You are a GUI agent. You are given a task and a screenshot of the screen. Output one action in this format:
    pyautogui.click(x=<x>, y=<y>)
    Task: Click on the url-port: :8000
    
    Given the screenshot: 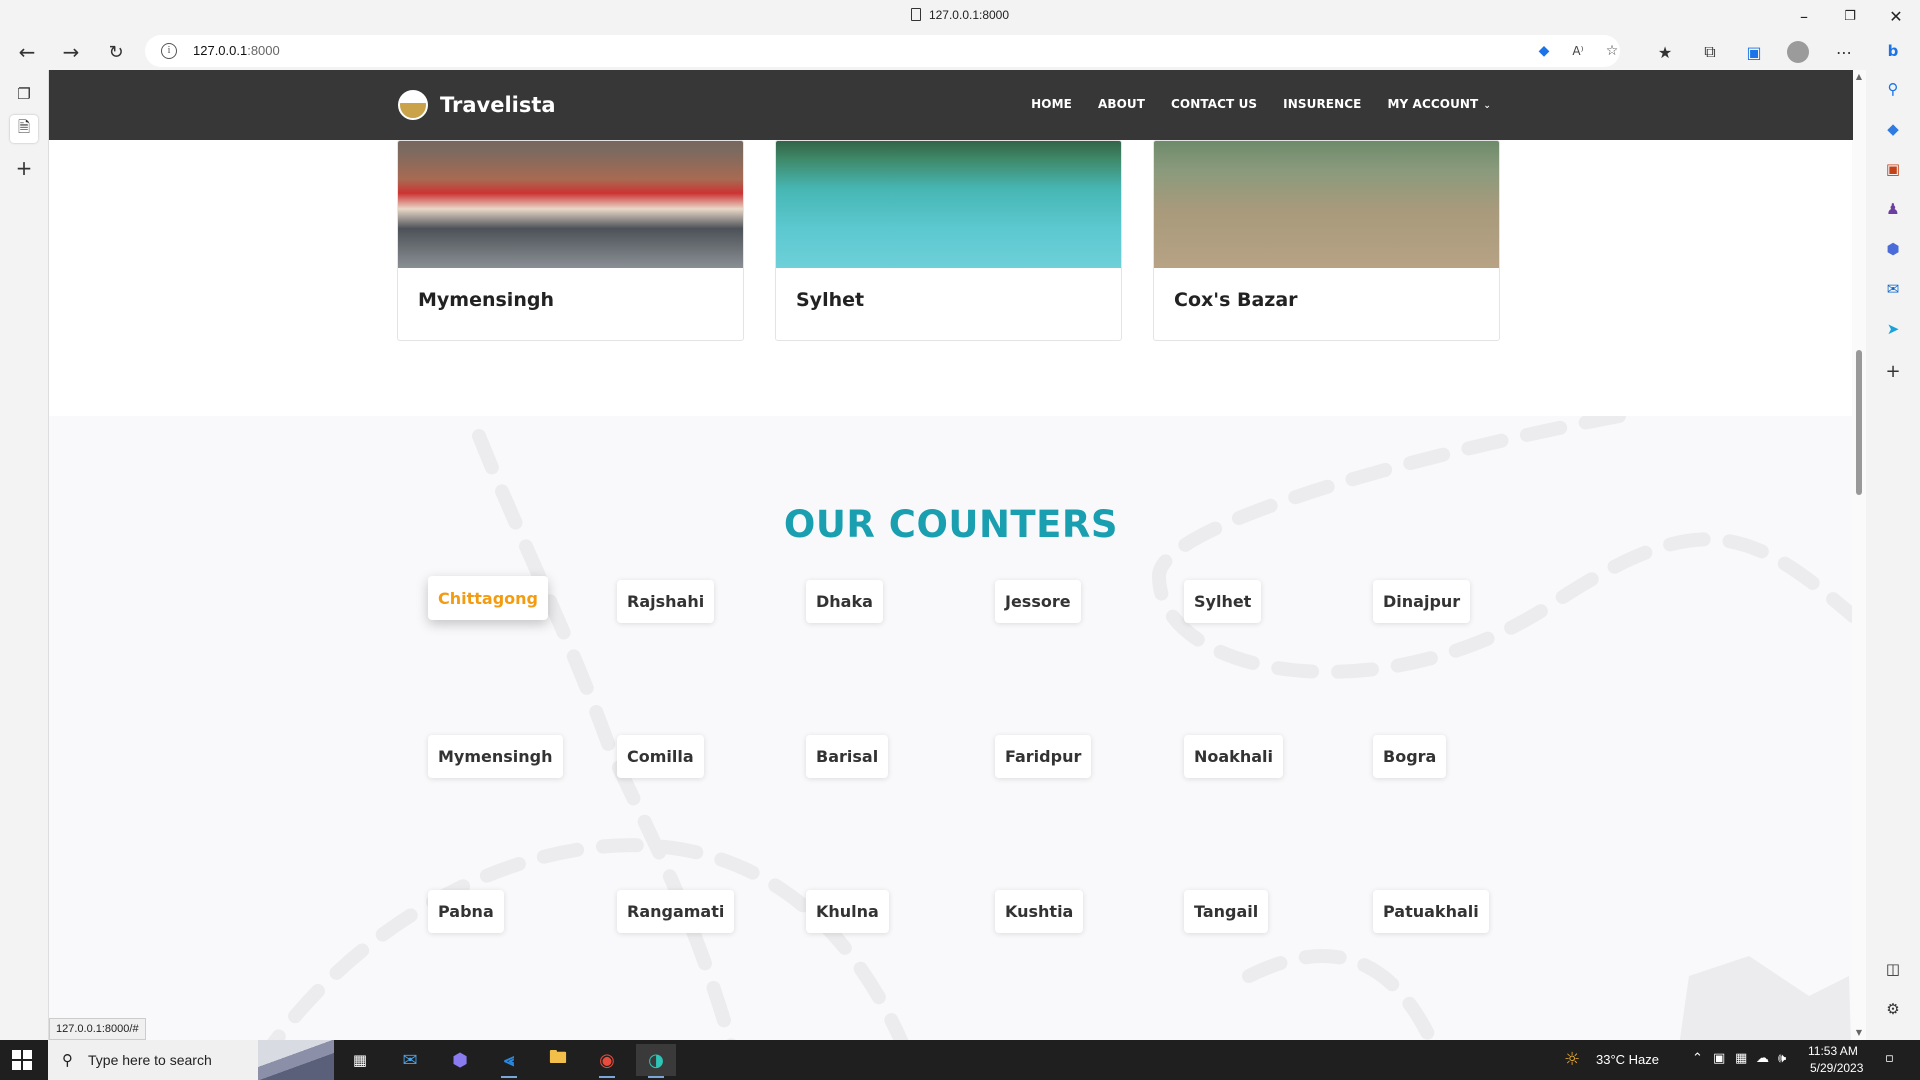 What is the action you would take?
    pyautogui.click(x=263, y=50)
    